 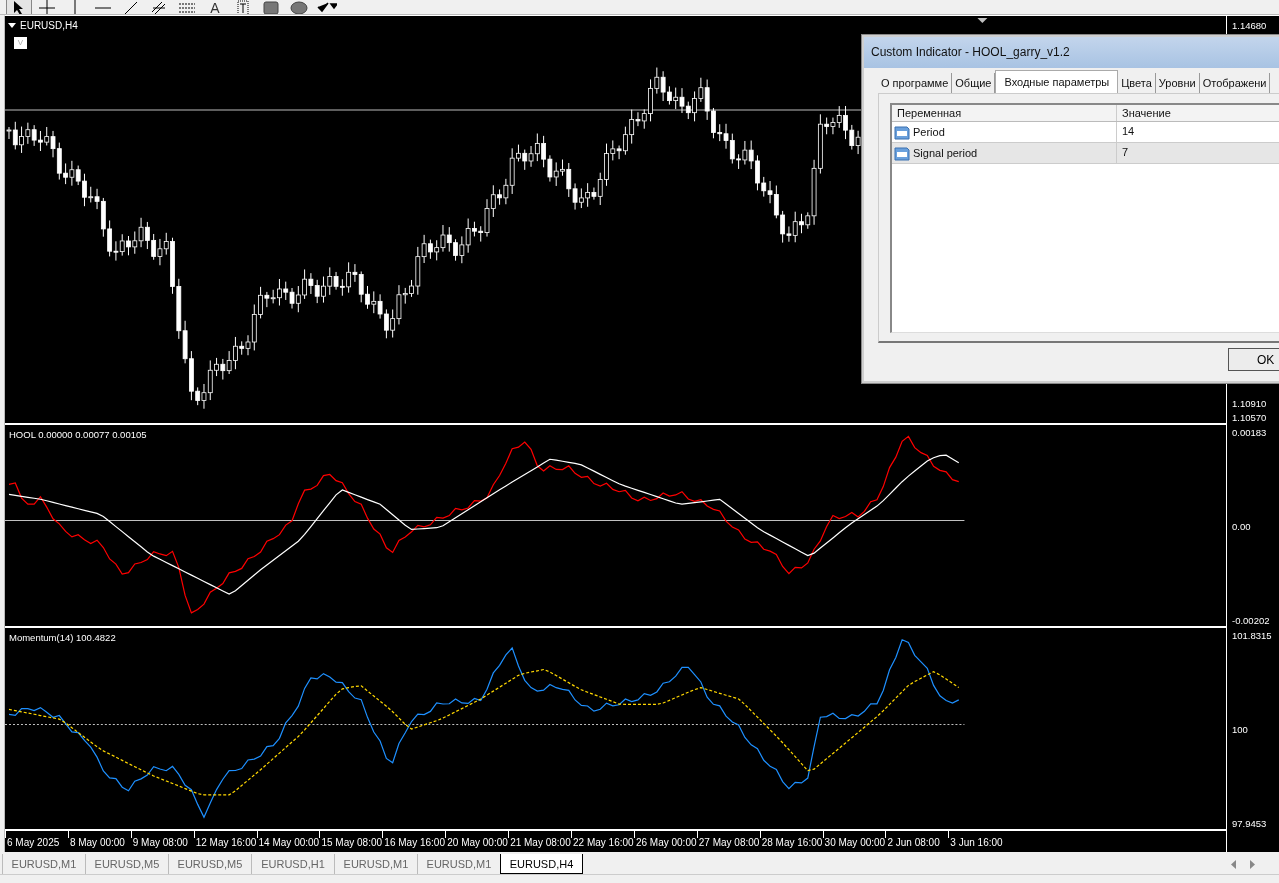 What do you see at coordinates (1198, 132) in the screenshot?
I see `parameter-value: 14` at bounding box center [1198, 132].